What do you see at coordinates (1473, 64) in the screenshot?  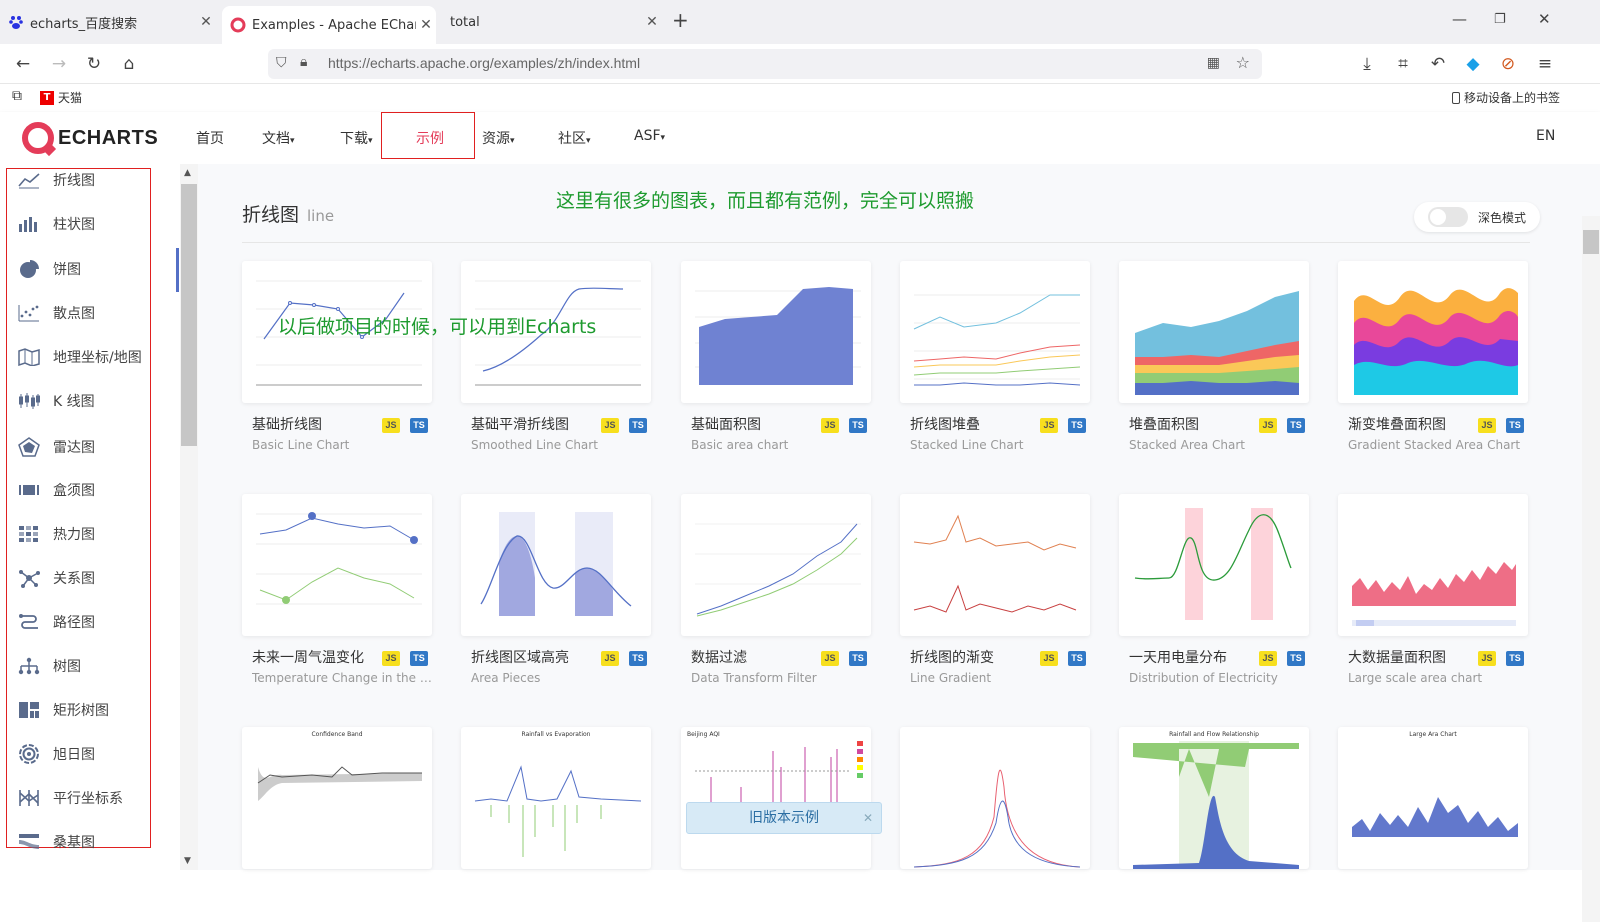 I see `extension-icon: ◆` at bounding box center [1473, 64].